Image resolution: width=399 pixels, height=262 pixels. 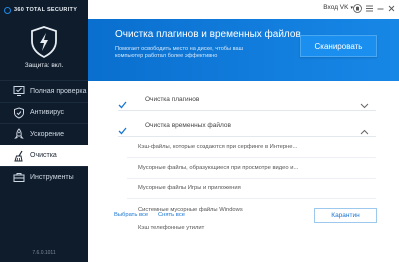 What do you see at coordinates (47, 113) in the screenshot?
I see `sidebar-item-label: Антивирус` at bounding box center [47, 113].